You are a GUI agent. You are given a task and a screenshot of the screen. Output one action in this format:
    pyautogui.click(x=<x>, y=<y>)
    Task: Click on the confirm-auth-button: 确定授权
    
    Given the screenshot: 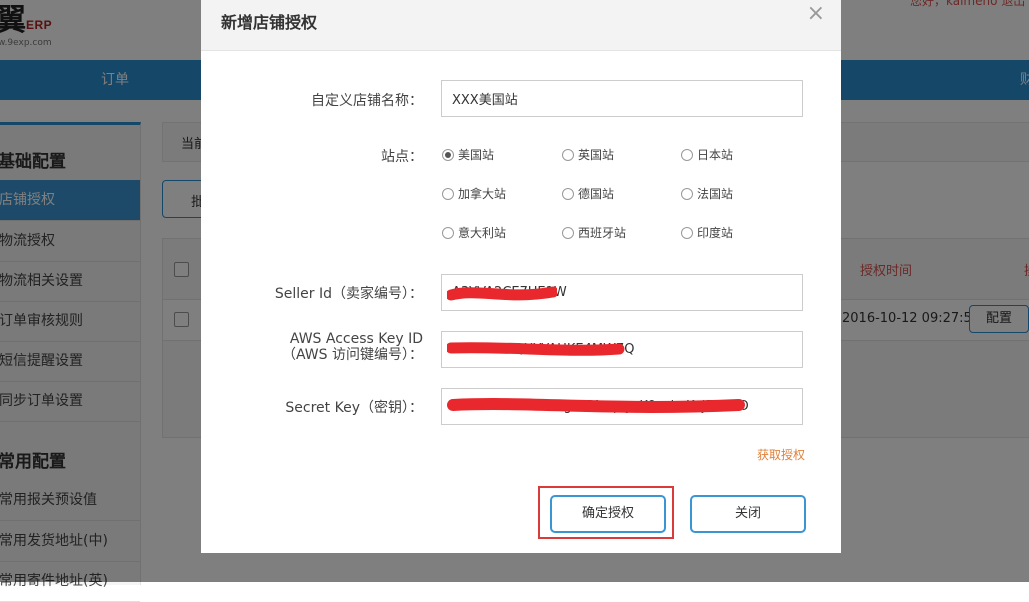 What is the action you would take?
    pyautogui.click(x=608, y=514)
    